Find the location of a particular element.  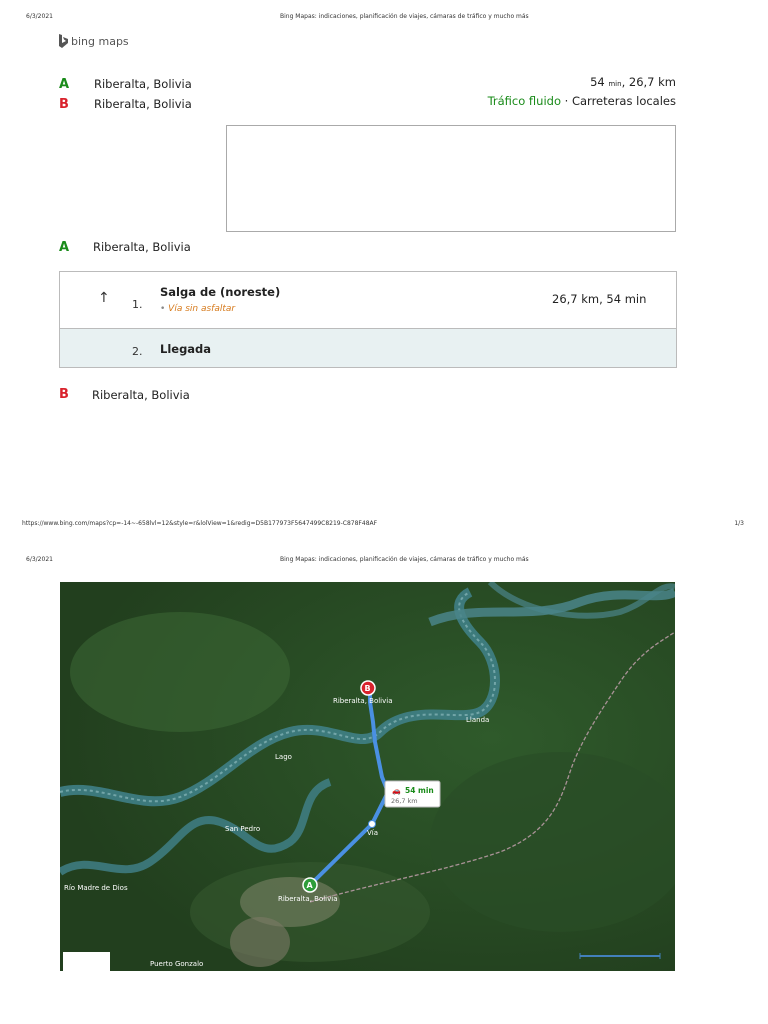

logo-text: bing maps is located at coordinates (100, 41).